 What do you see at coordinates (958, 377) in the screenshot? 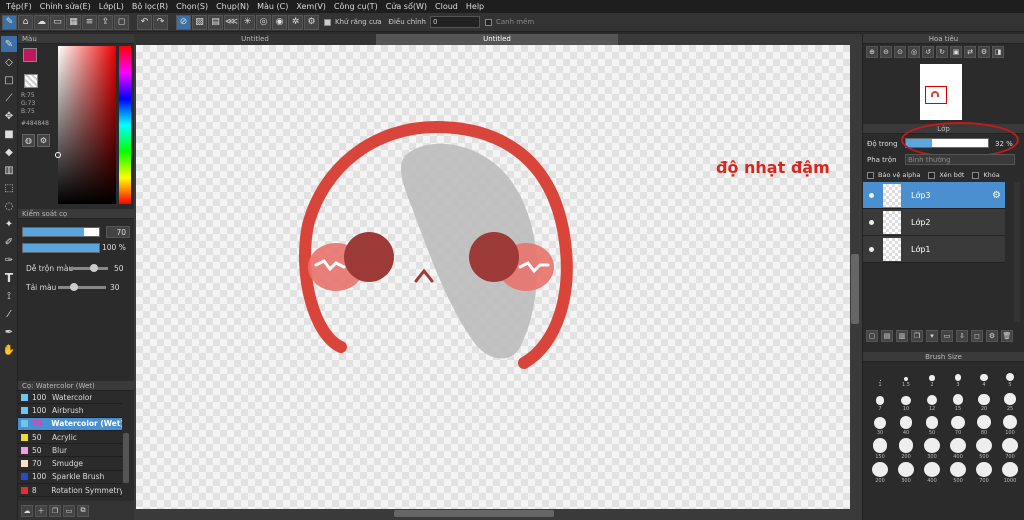
I see `brush-size-cell: 3` at bounding box center [958, 377].